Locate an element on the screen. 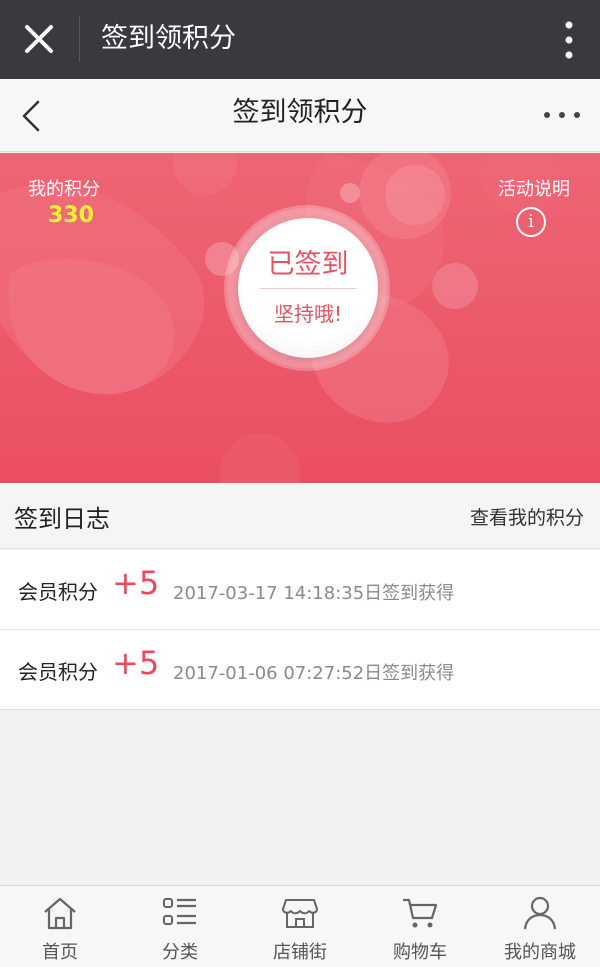  user-icon is located at coordinates (540, 913).